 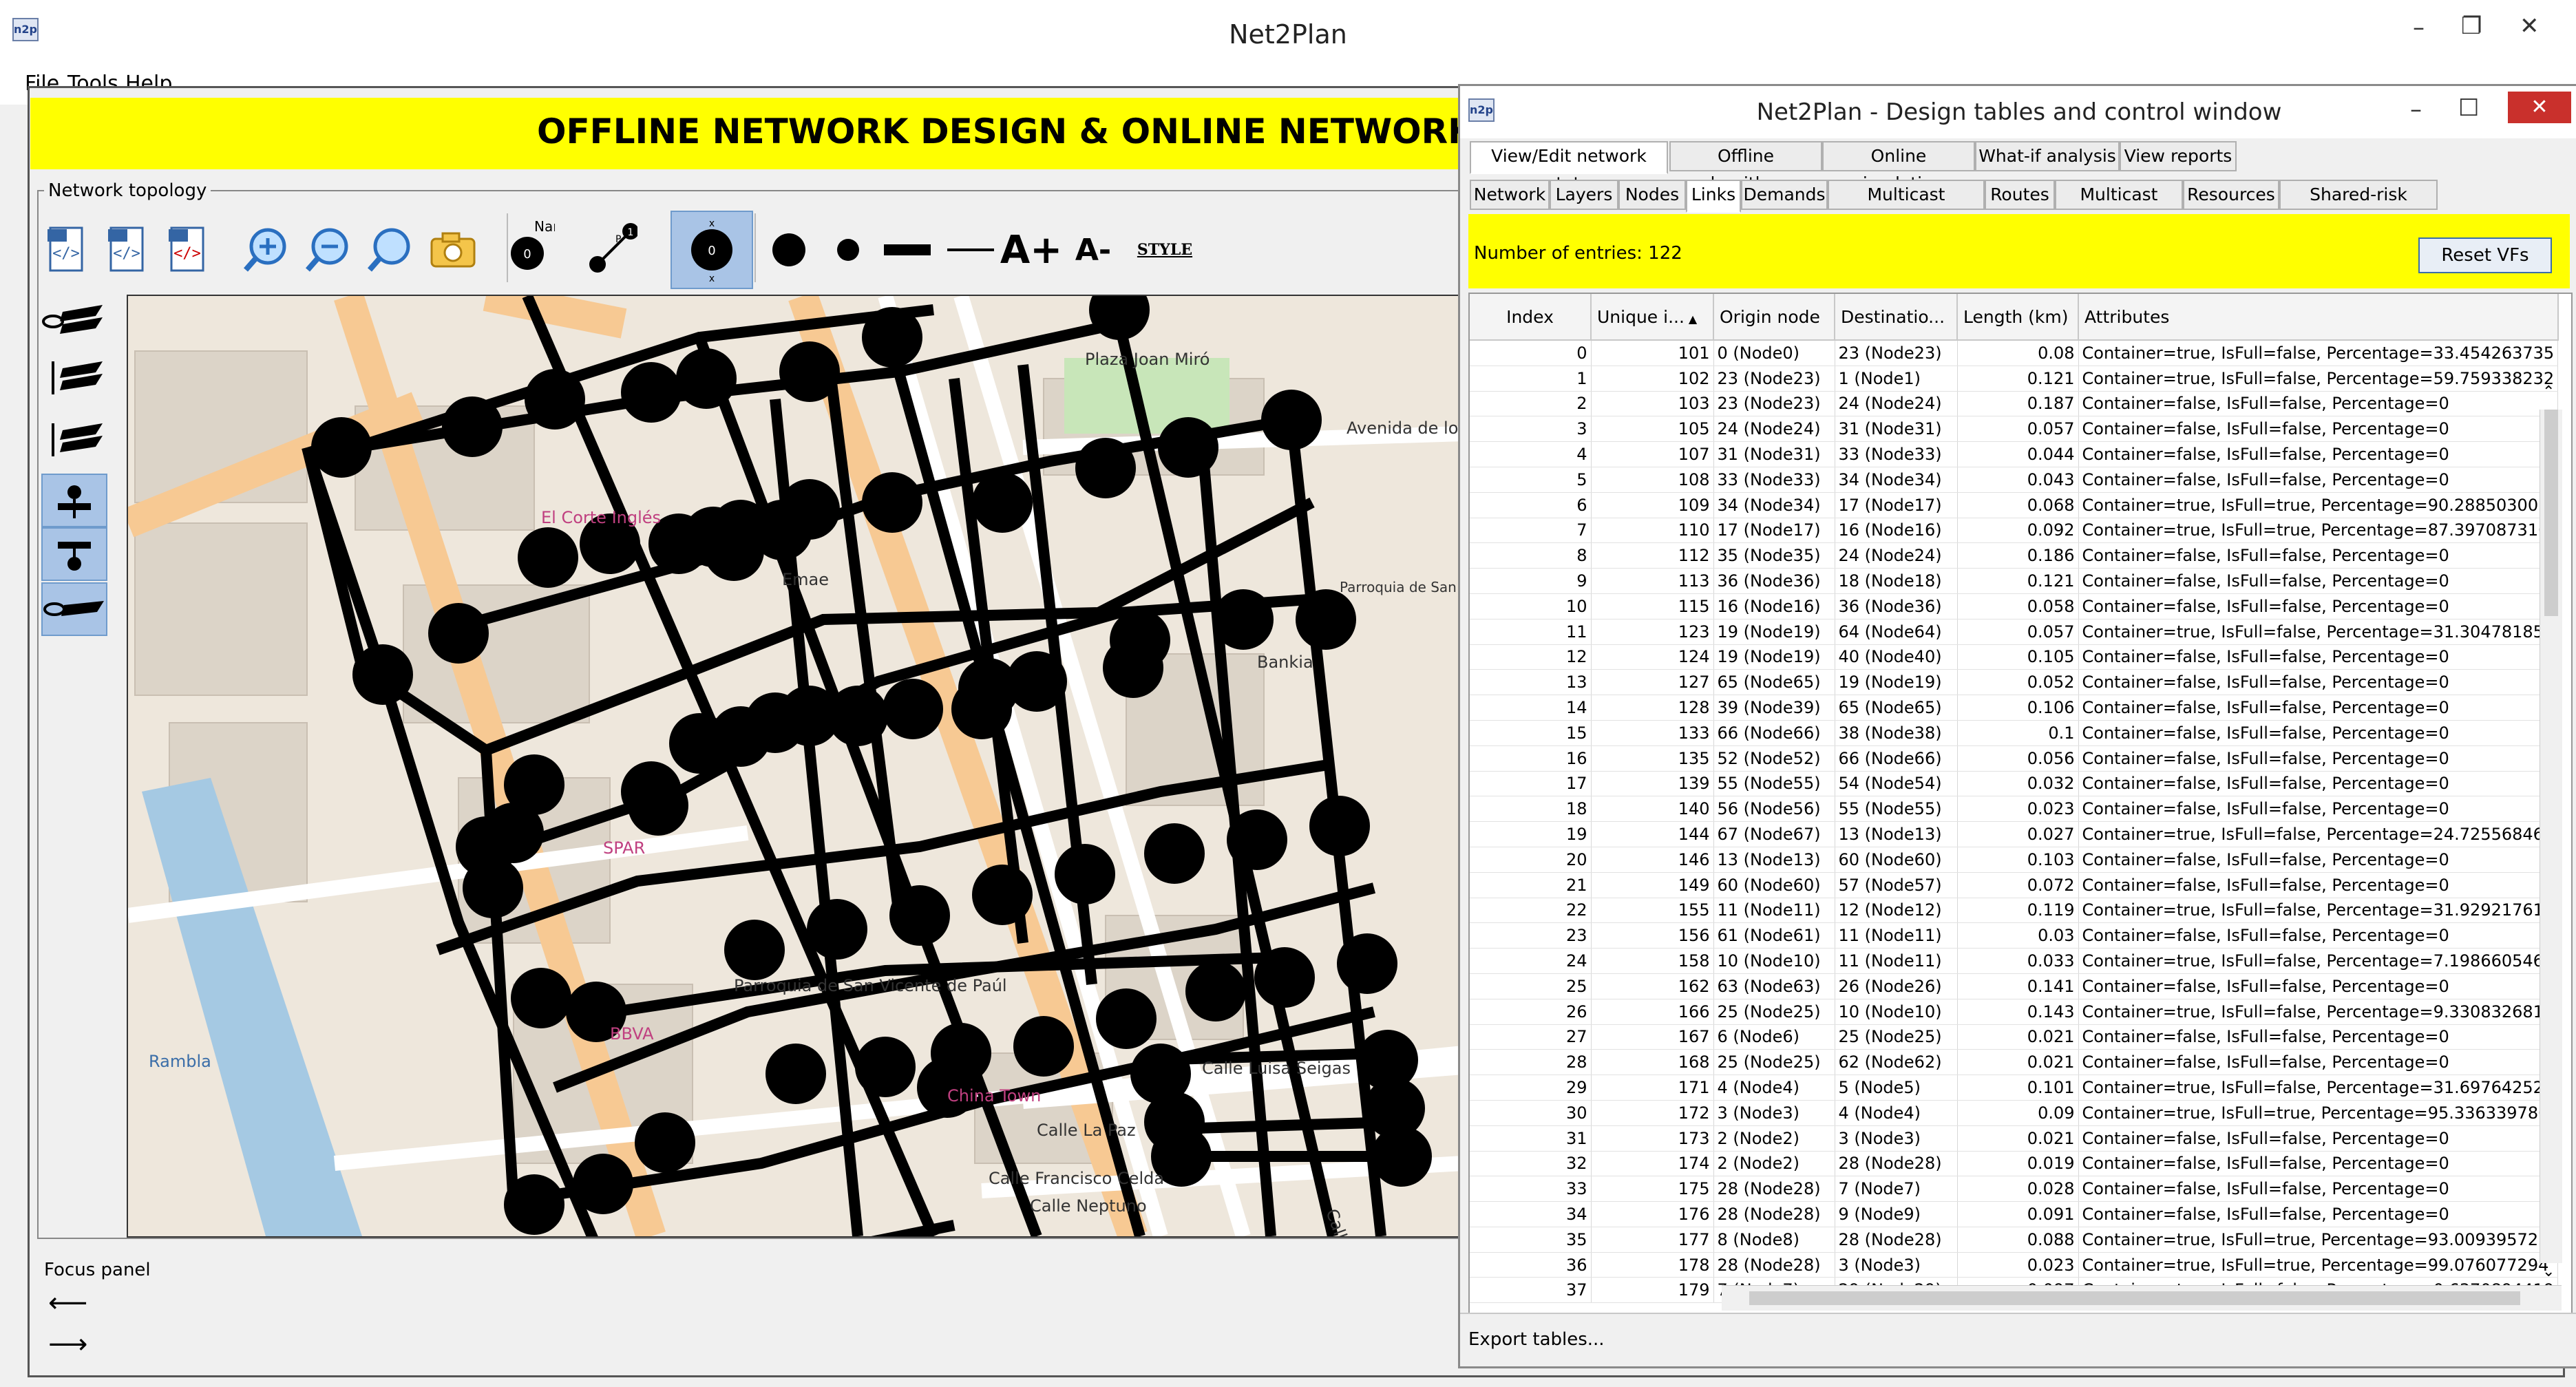 What do you see at coordinates (1653, 404) in the screenshot?
I see `cell-unique-id: 103` at bounding box center [1653, 404].